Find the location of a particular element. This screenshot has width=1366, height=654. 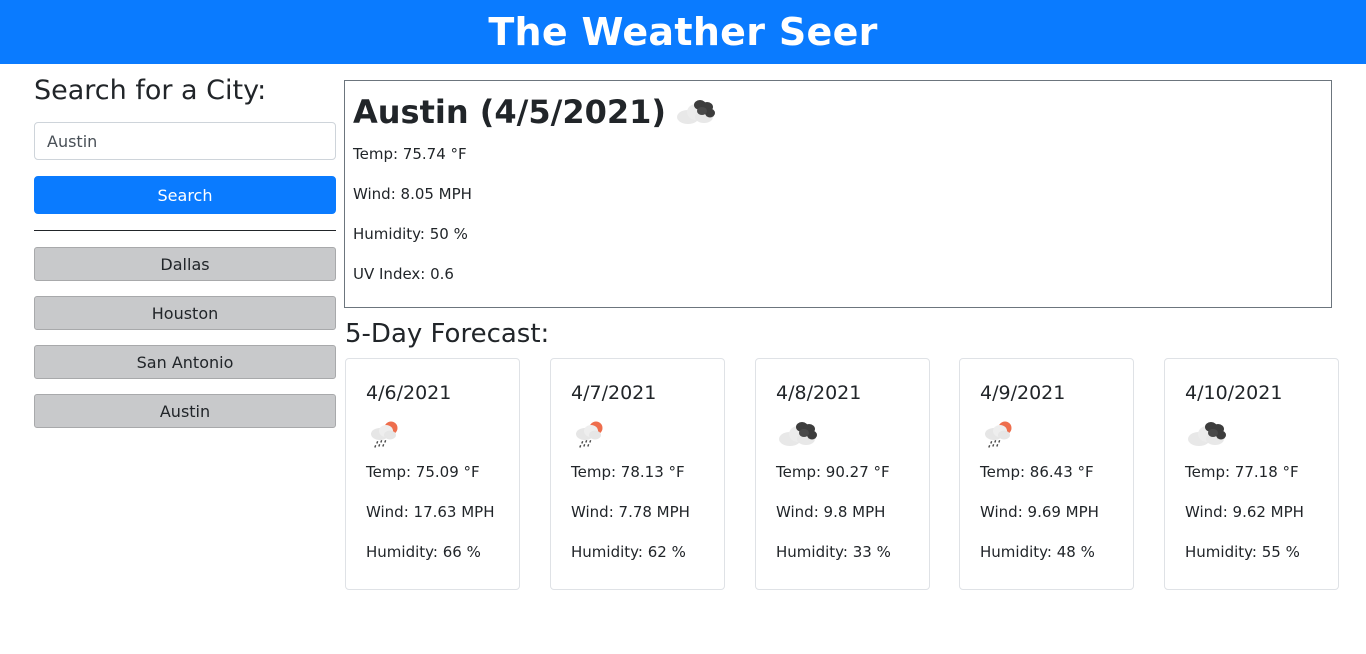

search-button: Search is located at coordinates (185, 195).